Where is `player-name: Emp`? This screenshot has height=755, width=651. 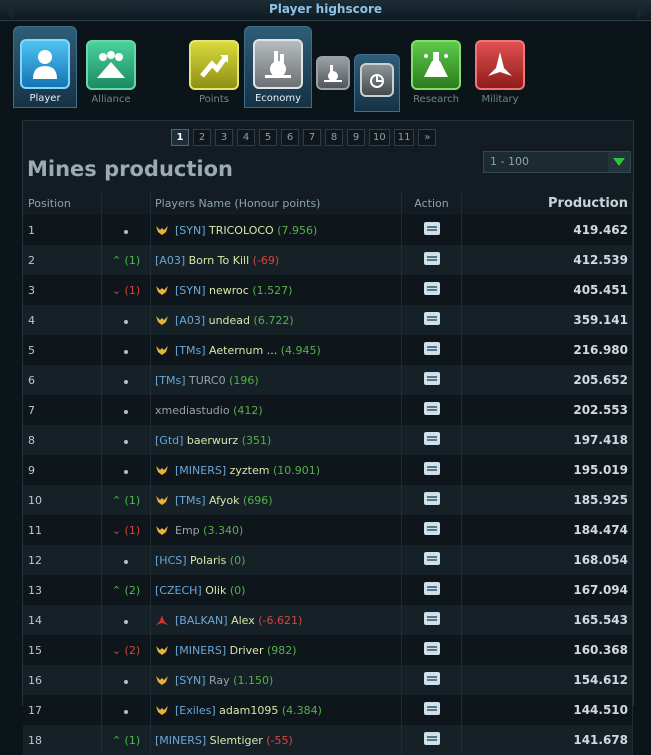
player-name: Emp is located at coordinates (187, 530).